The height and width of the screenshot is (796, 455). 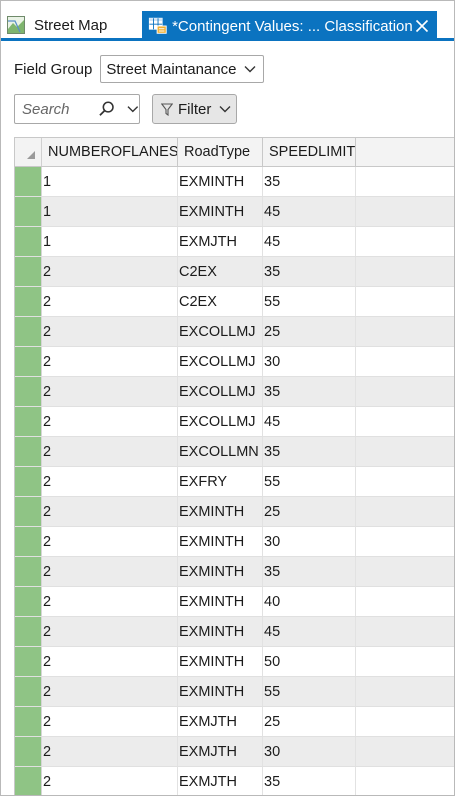 I want to click on table-row: 2 EXMINTH 30, so click(x=234, y=542).